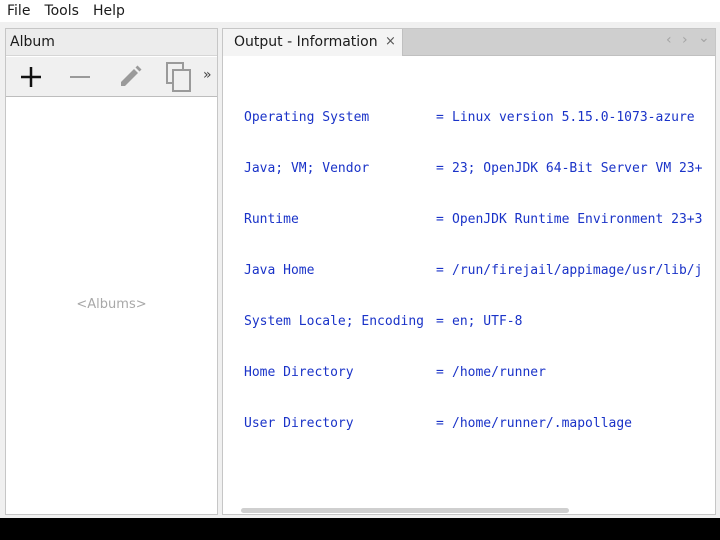 The image size is (720, 540). I want to click on album-title: Album, so click(32, 42).